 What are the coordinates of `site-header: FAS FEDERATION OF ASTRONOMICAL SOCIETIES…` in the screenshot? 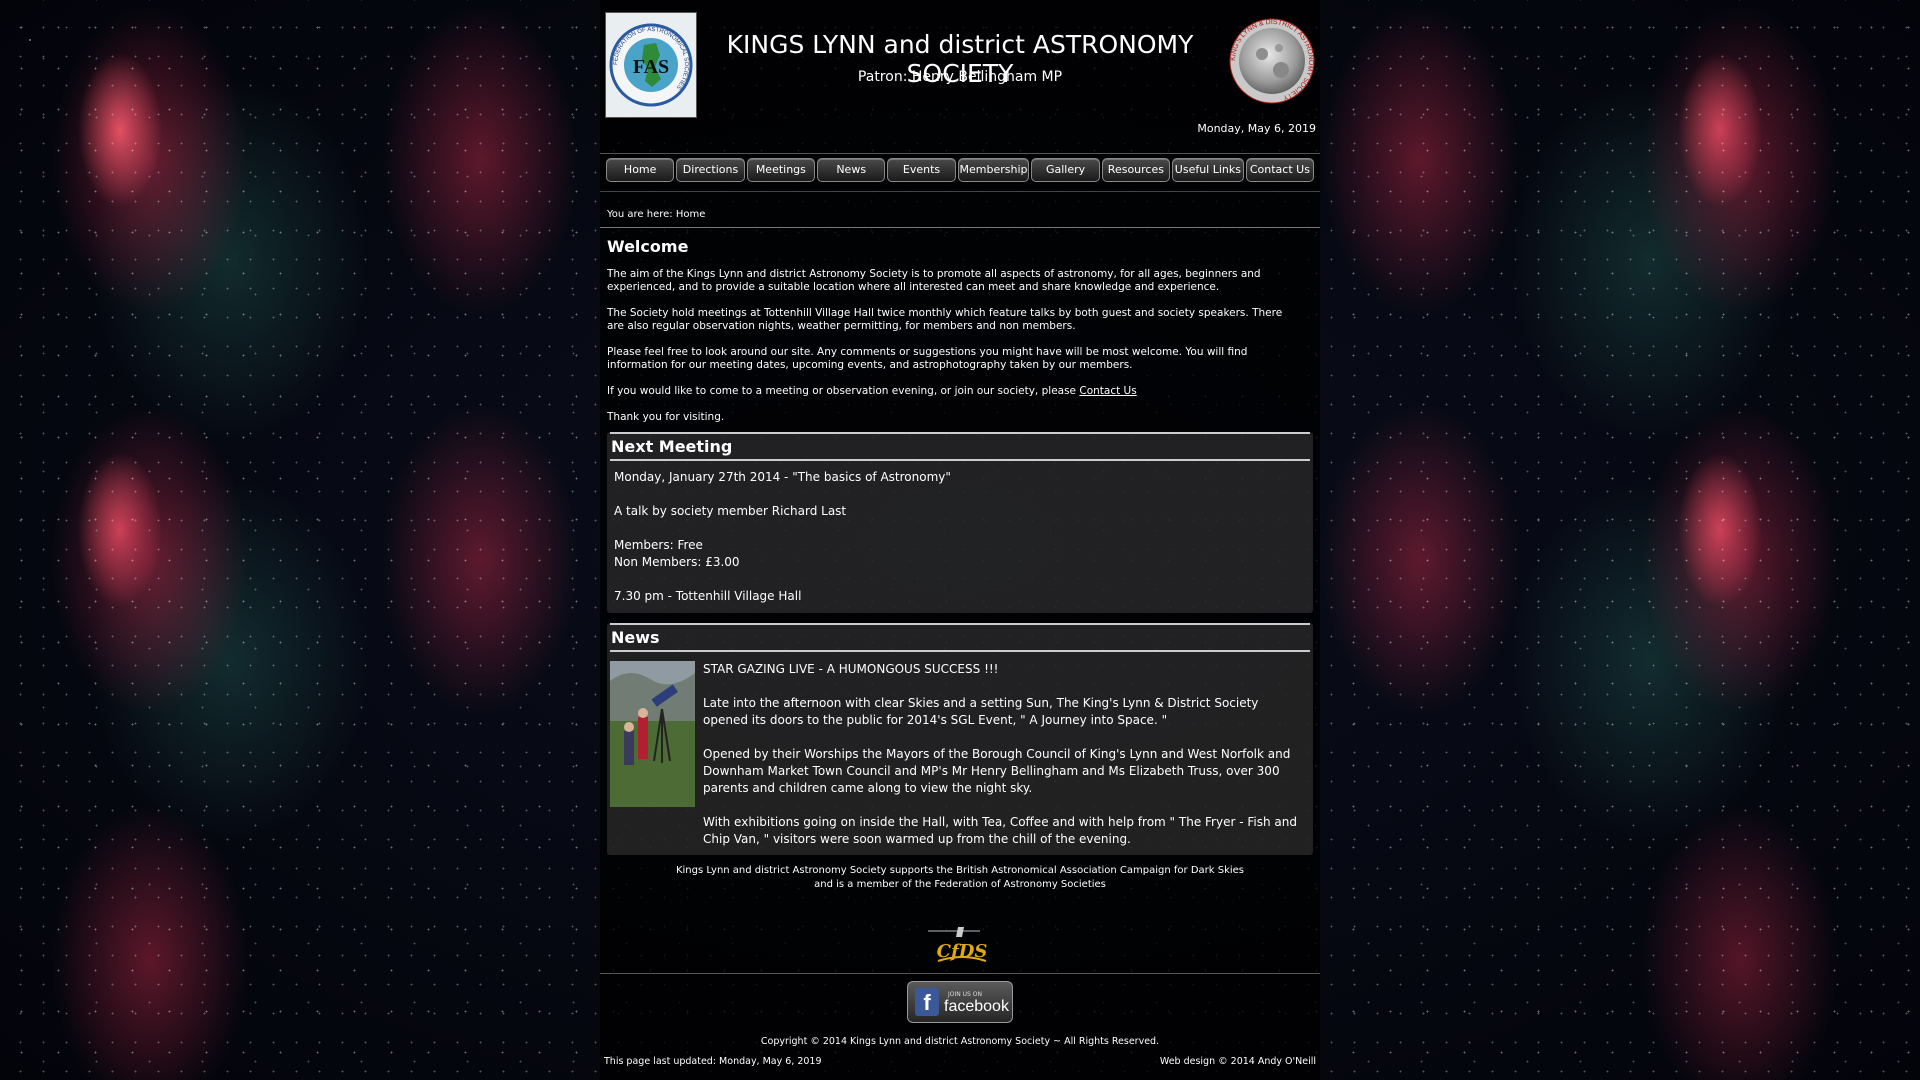 It's located at (960, 70).